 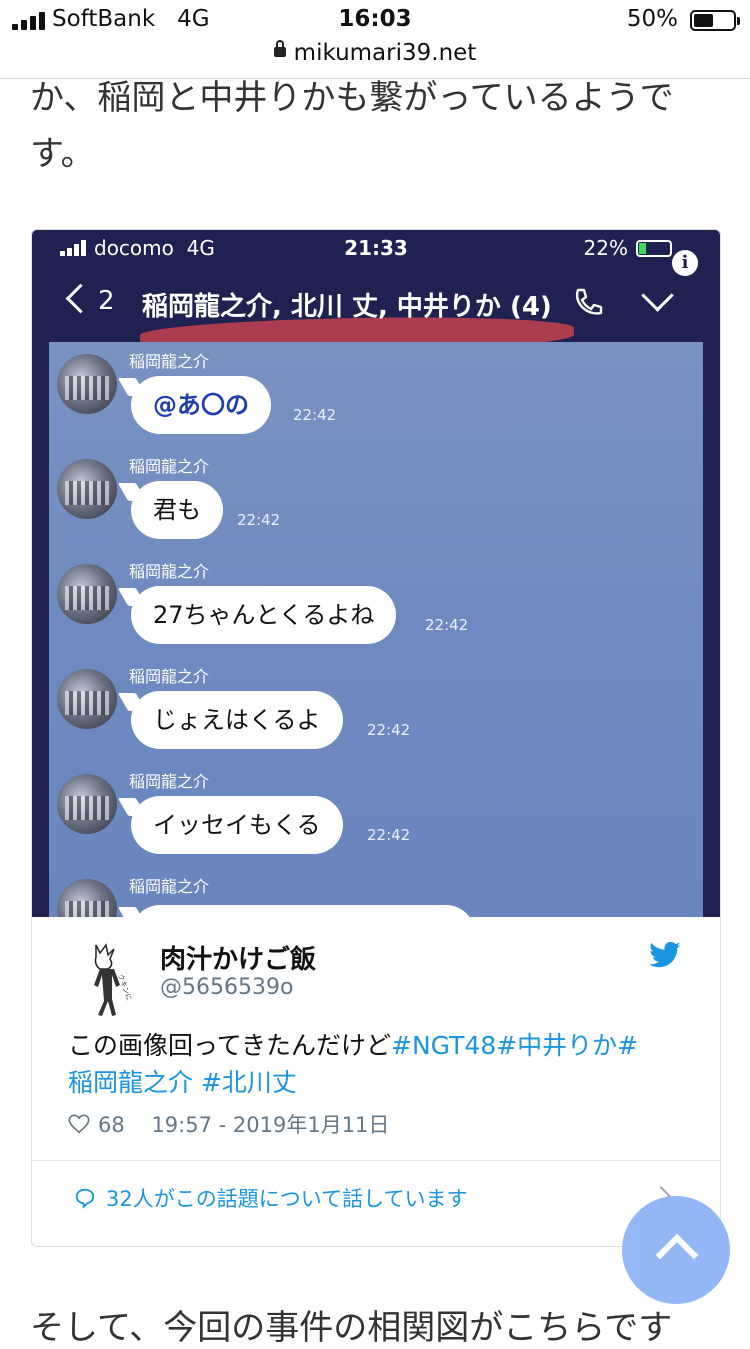 What do you see at coordinates (237, 720) in the screenshot?
I see `message-bubble: じょえはくるよ` at bounding box center [237, 720].